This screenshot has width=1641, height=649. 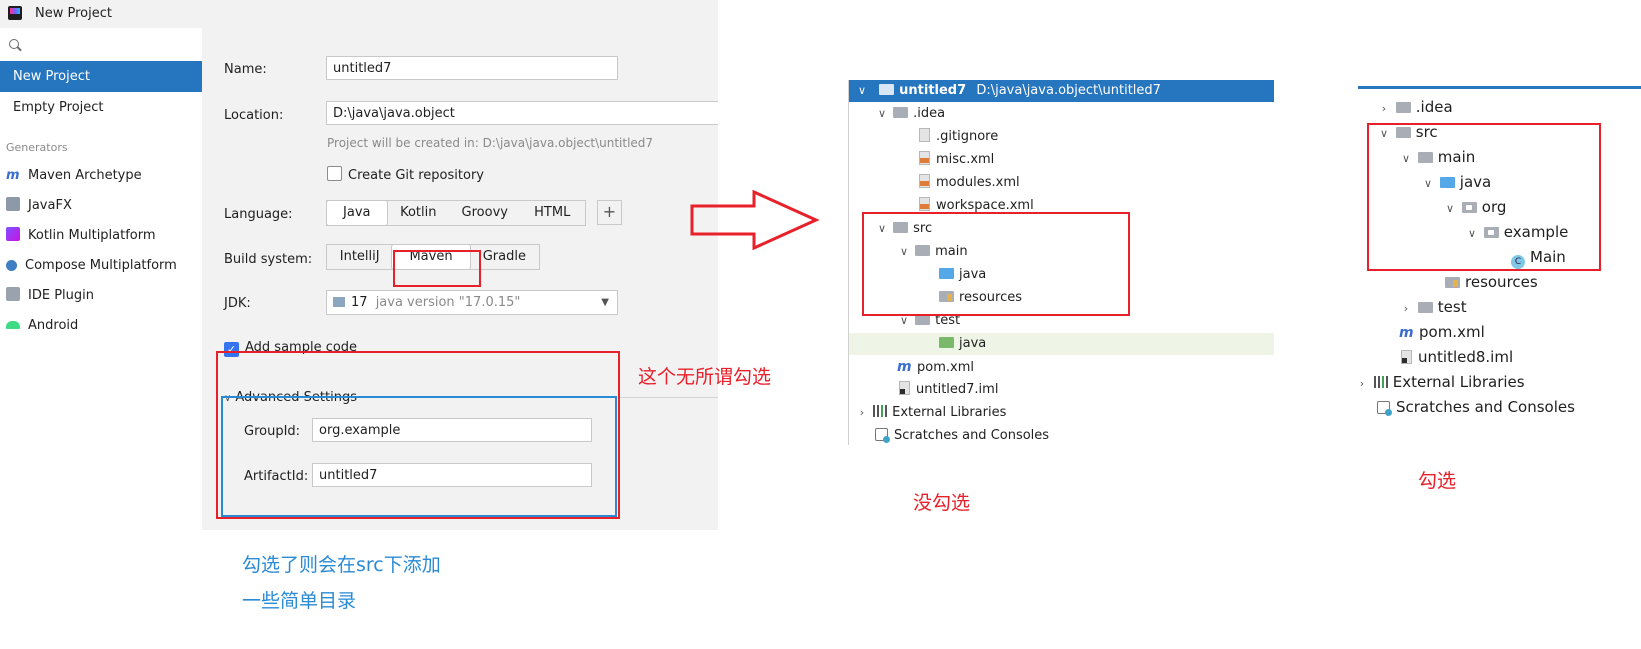 I want to click on add-language-button: +, so click(x=609, y=212).